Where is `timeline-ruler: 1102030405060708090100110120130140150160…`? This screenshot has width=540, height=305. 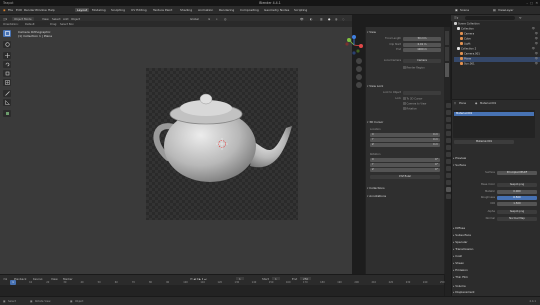
timeline-ruler: 1102030405060708090100110120130140150160… is located at coordinates (222, 282).